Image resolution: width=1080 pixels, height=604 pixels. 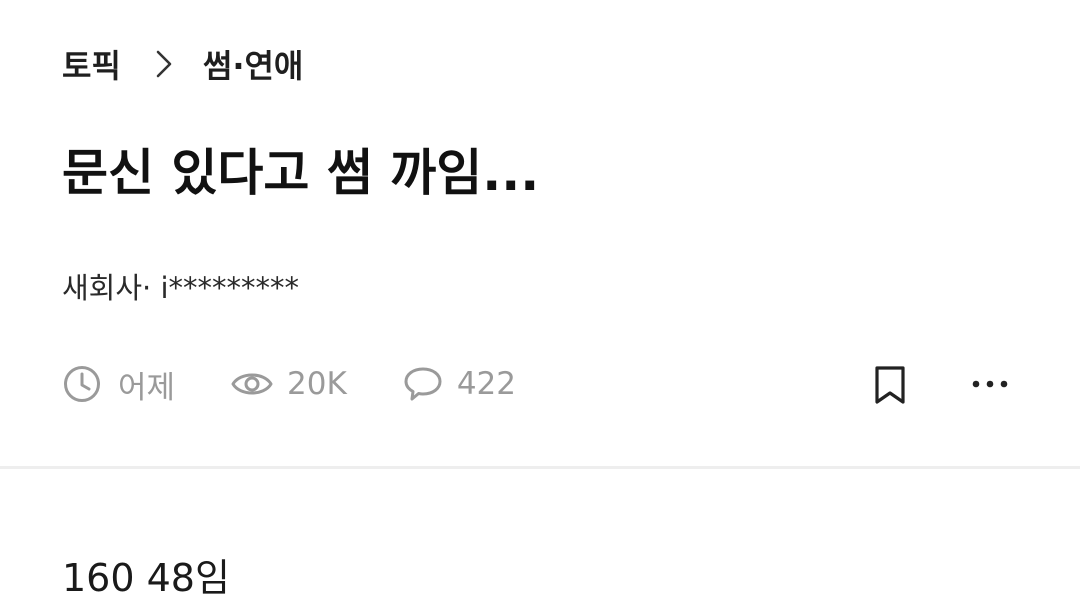 I want to click on chevron-right-icon, so click(x=164, y=64).